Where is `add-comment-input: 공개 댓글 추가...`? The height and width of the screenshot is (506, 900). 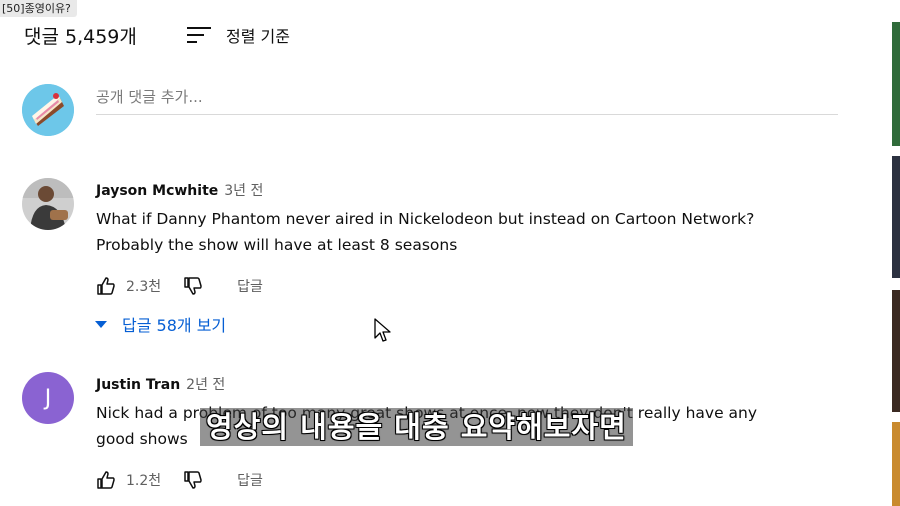
add-comment-input: 공개 댓글 추가... is located at coordinates (467, 98).